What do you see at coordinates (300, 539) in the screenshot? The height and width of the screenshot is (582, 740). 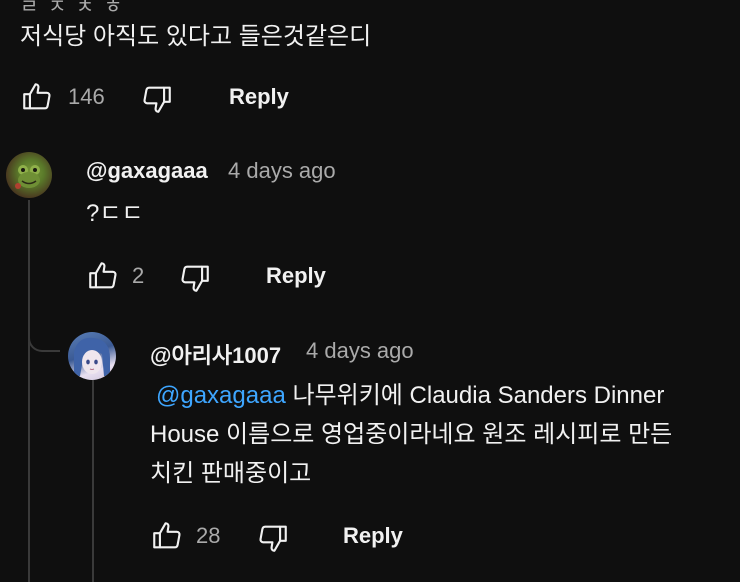 I see `comment-actions: 28 Reply` at bounding box center [300, 539].